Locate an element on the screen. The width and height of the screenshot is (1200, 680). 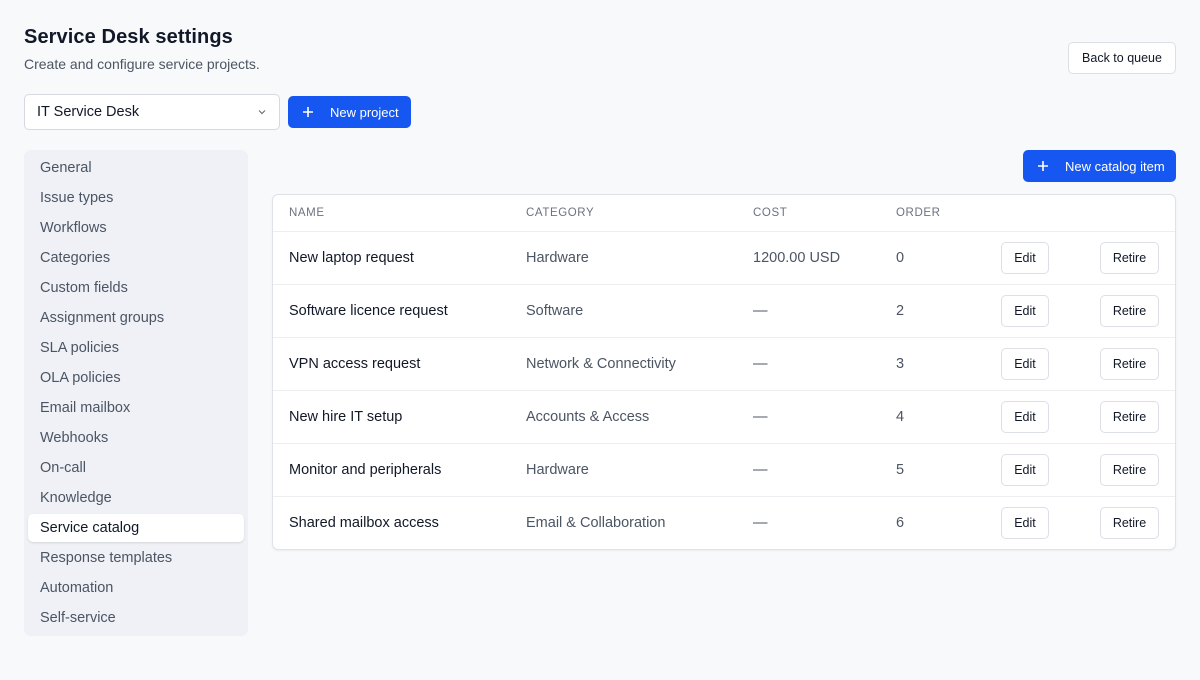
sidebar-item-automation: Automation is located at coordinates (136, 588).